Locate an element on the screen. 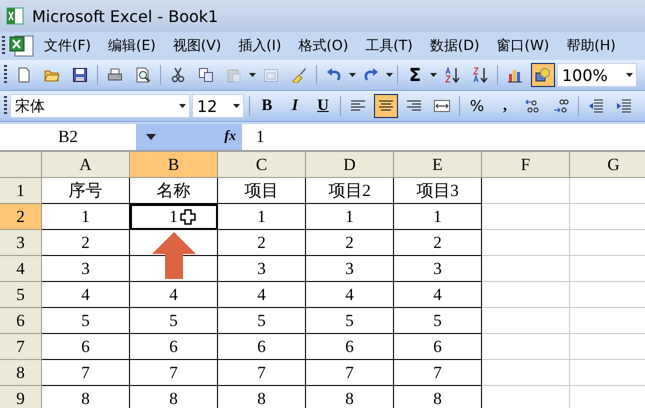  menu-item: 编辑(E) is located at coordinates (131, 46).